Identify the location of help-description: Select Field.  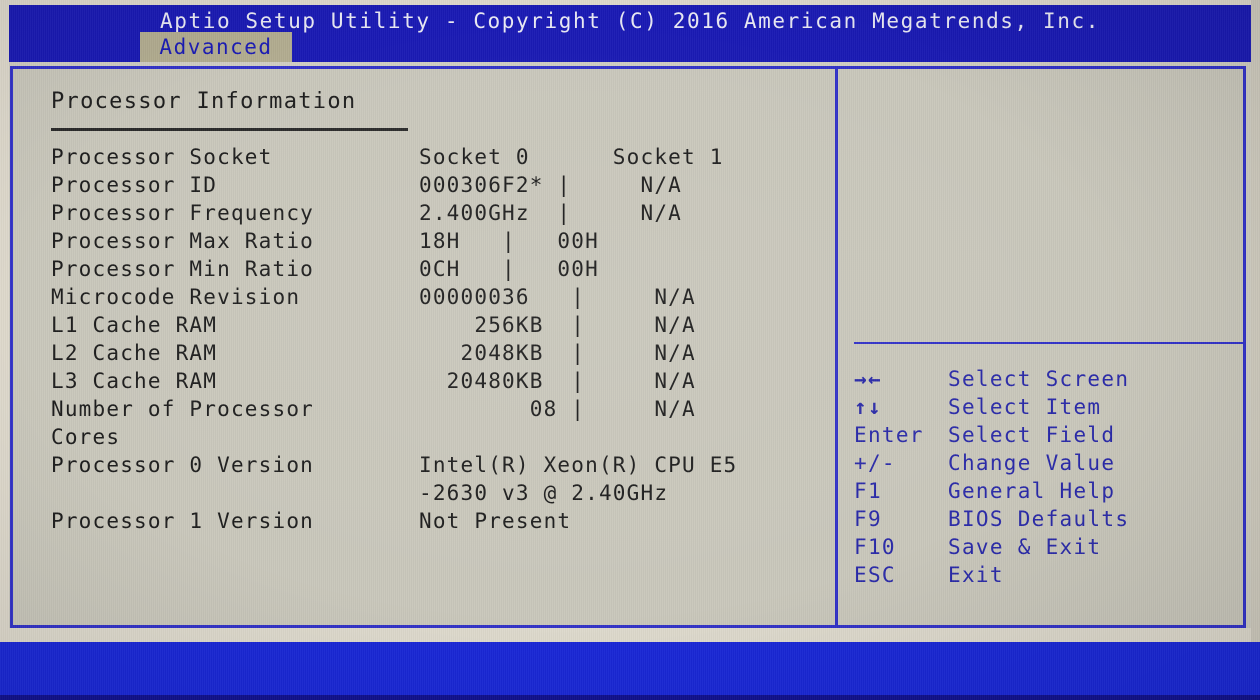
(1032, 435).